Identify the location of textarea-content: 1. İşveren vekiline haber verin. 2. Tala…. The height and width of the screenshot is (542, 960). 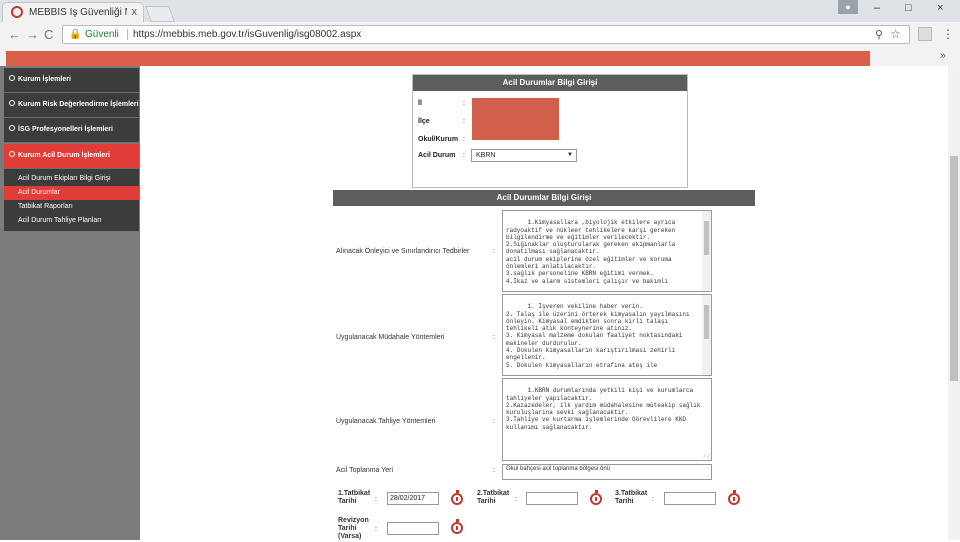
(598, 336).